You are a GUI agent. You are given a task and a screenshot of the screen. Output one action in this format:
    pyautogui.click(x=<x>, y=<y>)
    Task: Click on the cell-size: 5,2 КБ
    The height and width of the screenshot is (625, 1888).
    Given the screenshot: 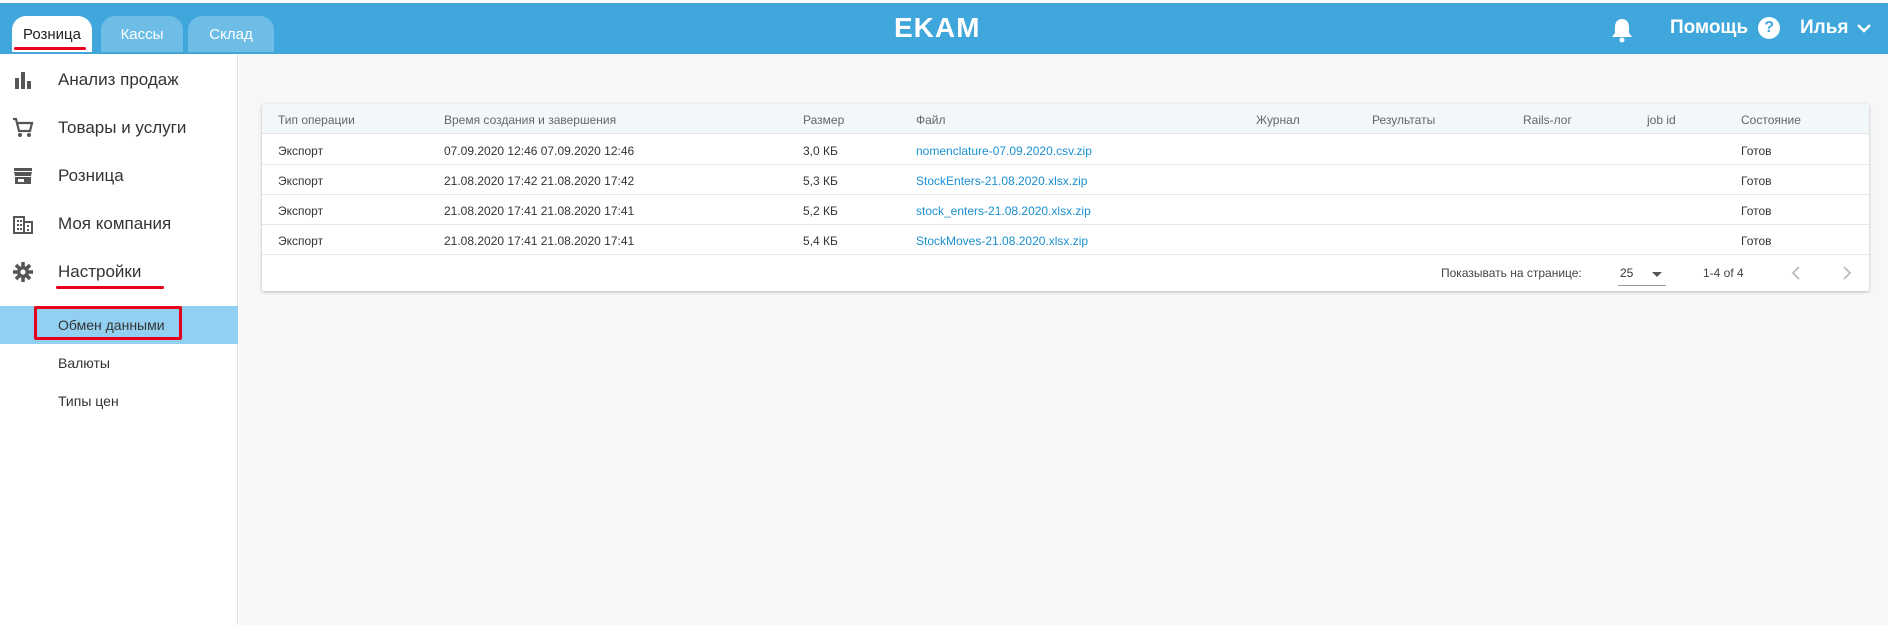 What is the action you would take?
    pyautogui.click(x=820, y=211)
    